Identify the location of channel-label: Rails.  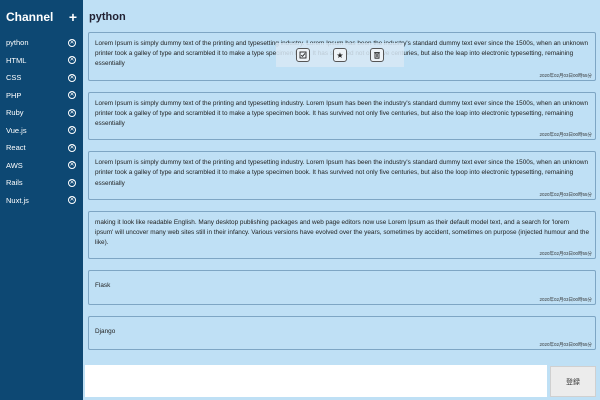
(14, 183).